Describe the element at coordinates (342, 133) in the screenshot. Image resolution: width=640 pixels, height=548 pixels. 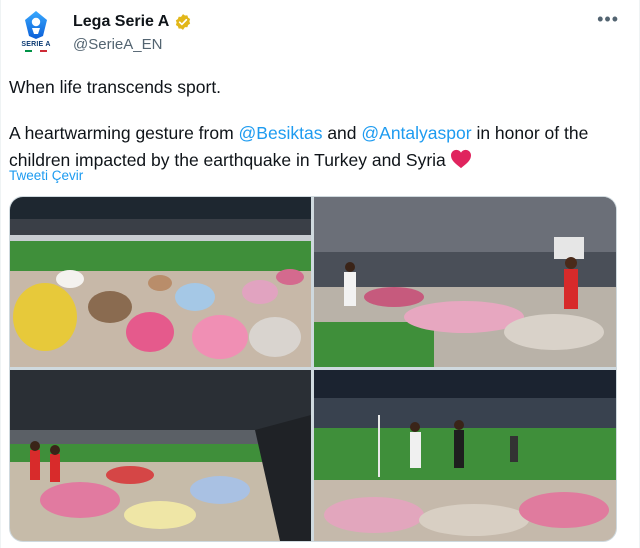
I see `tweet-text-part: and` at that location.